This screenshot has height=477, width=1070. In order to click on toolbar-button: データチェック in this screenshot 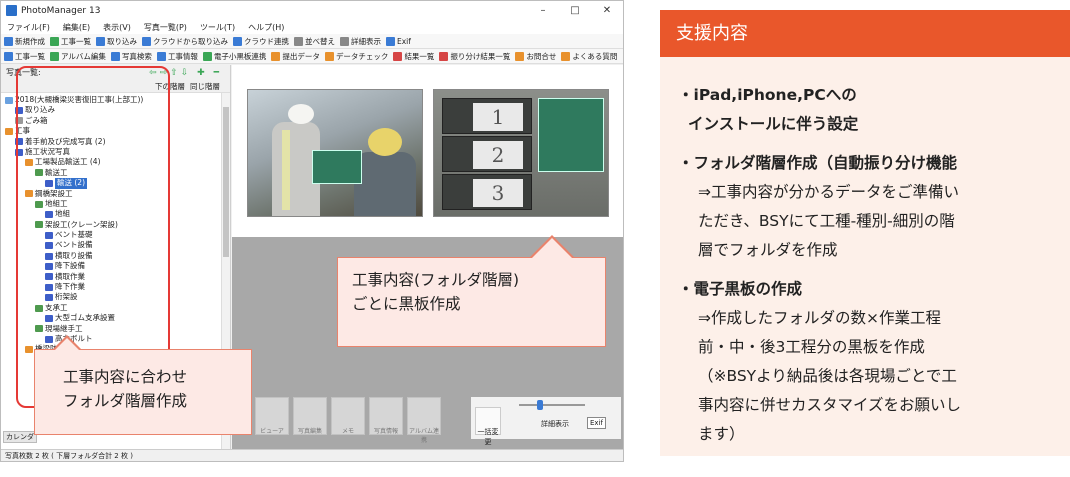, I will do `click(356, 56)`.